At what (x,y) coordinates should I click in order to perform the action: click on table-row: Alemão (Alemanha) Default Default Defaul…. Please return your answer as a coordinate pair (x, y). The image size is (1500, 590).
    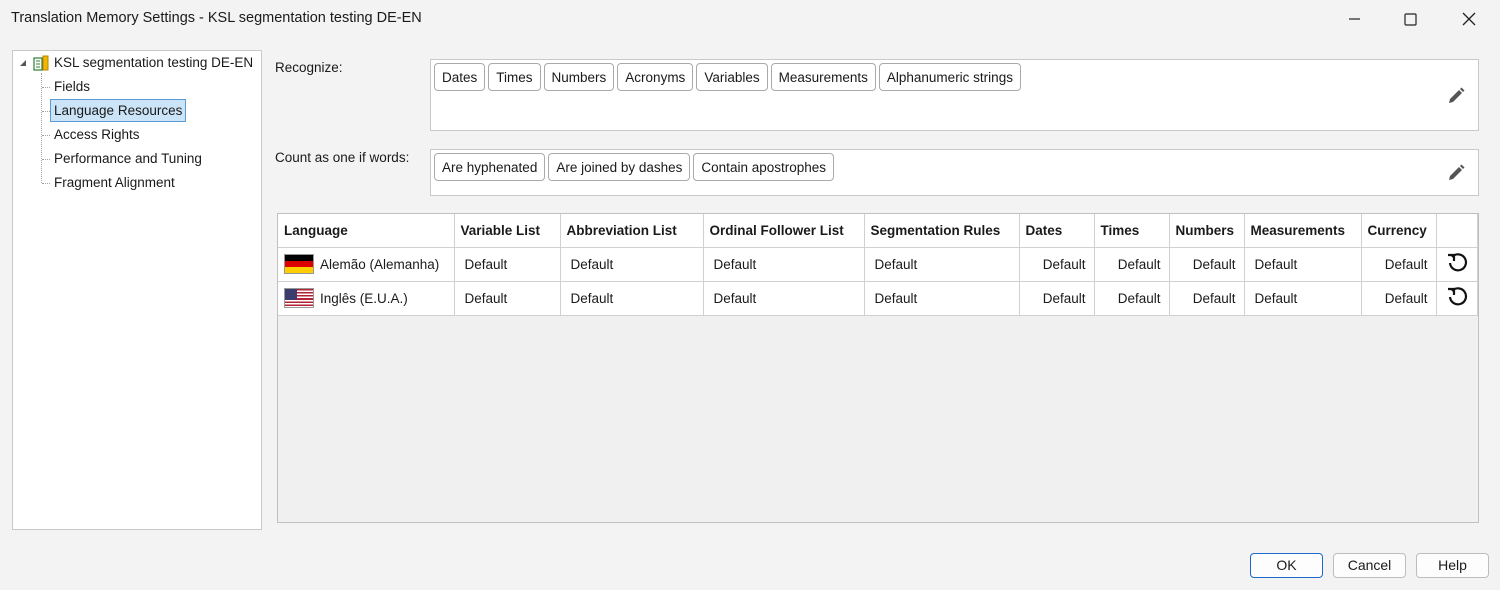
    Looking at the image, I should click on (878, 264).